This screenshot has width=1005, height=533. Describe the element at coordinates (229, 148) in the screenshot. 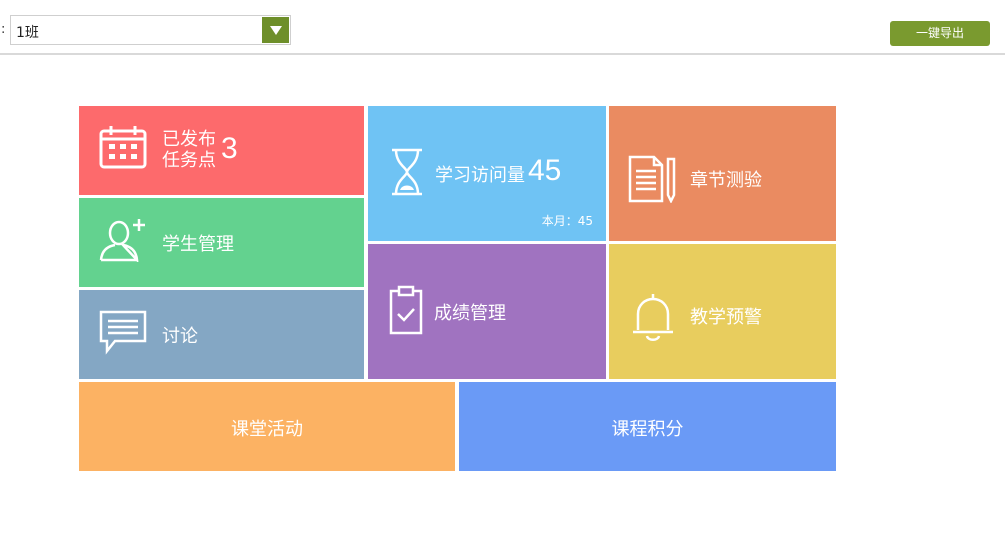

I see `published-count: 3` at that location.